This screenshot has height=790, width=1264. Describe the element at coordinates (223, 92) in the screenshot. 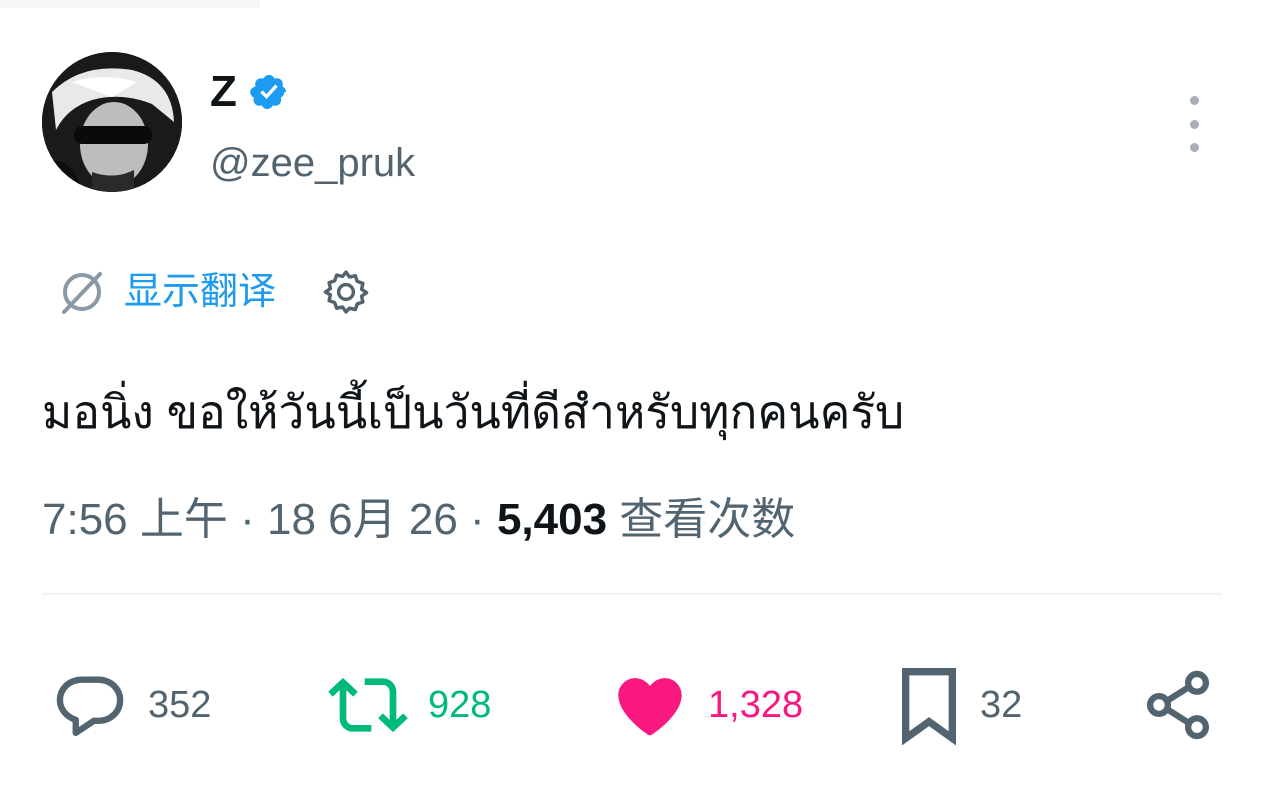

I see `display-name: Z` at that location.